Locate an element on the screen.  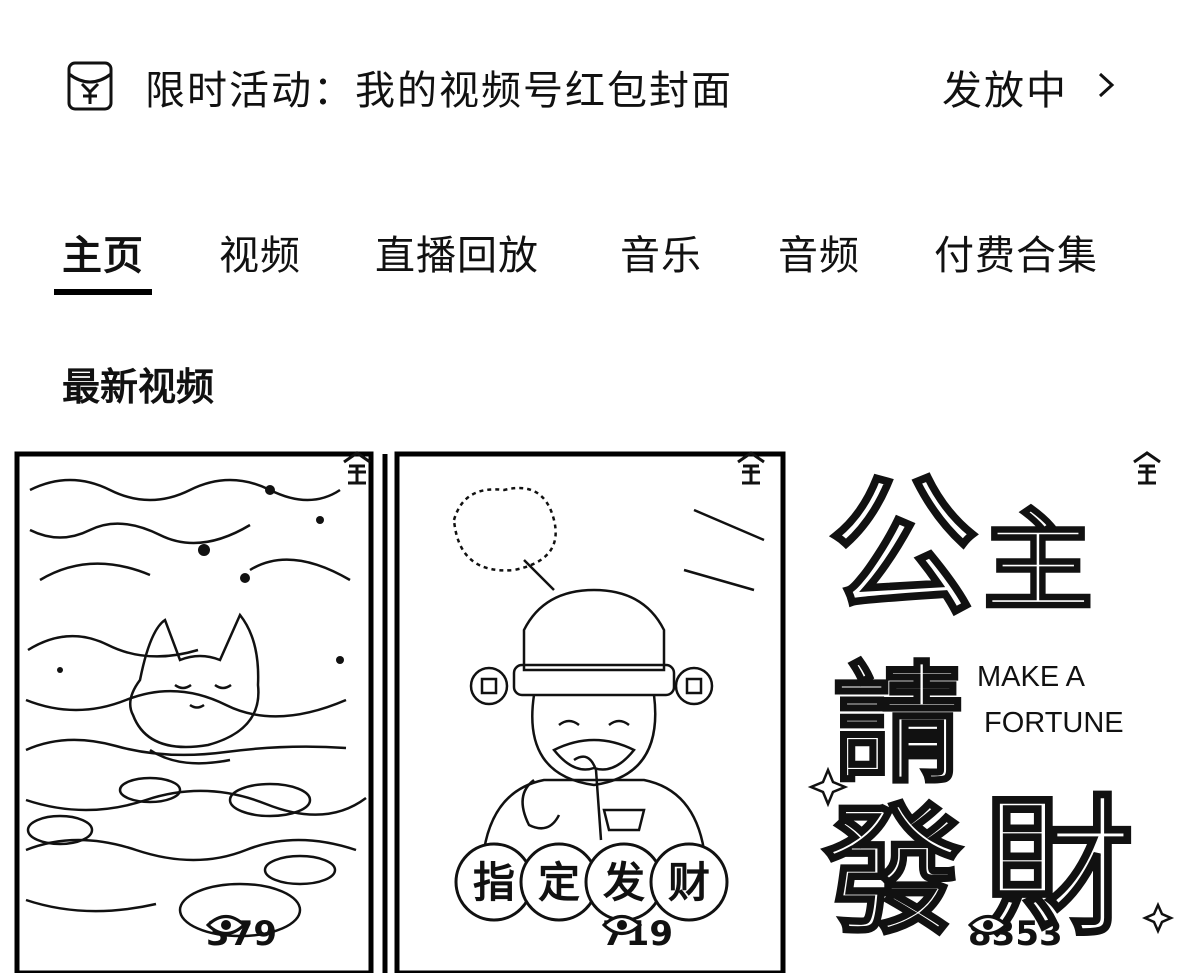
red-packet-icon is located at coordinates (90, 86).